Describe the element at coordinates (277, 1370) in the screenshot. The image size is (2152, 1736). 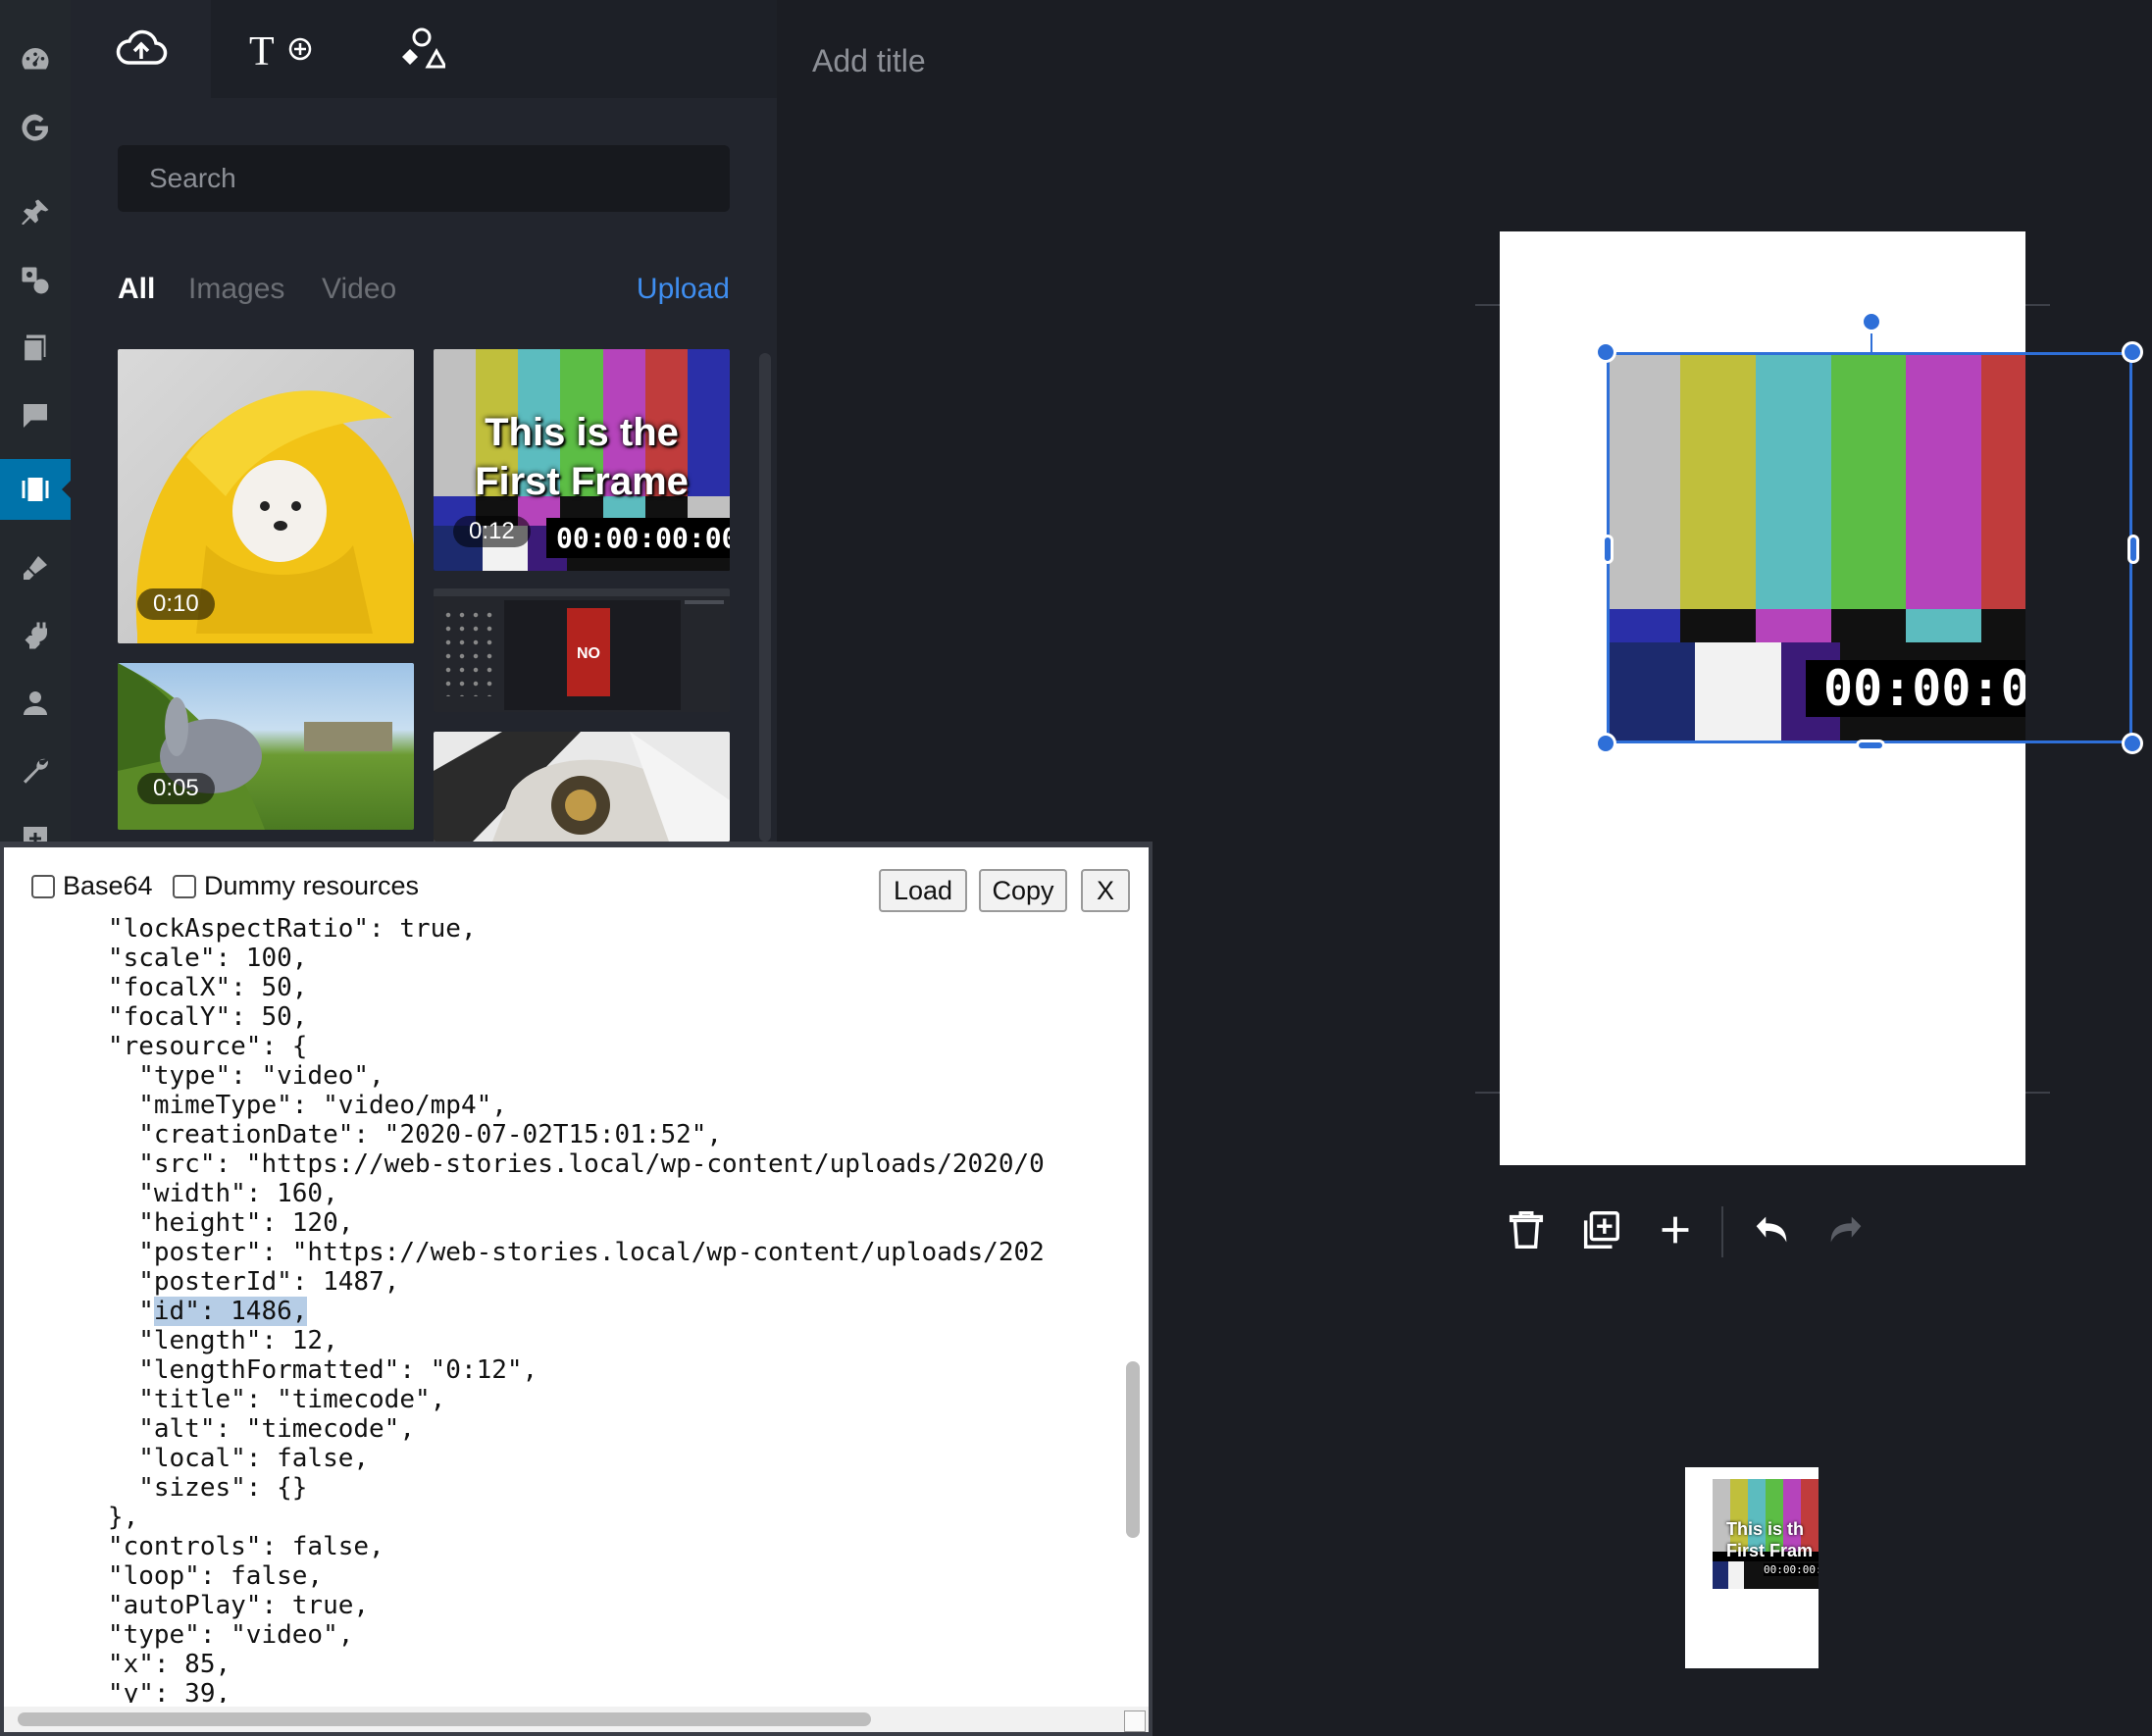
I see `code-line: "lengthFormatted": "0:12",` at that location.